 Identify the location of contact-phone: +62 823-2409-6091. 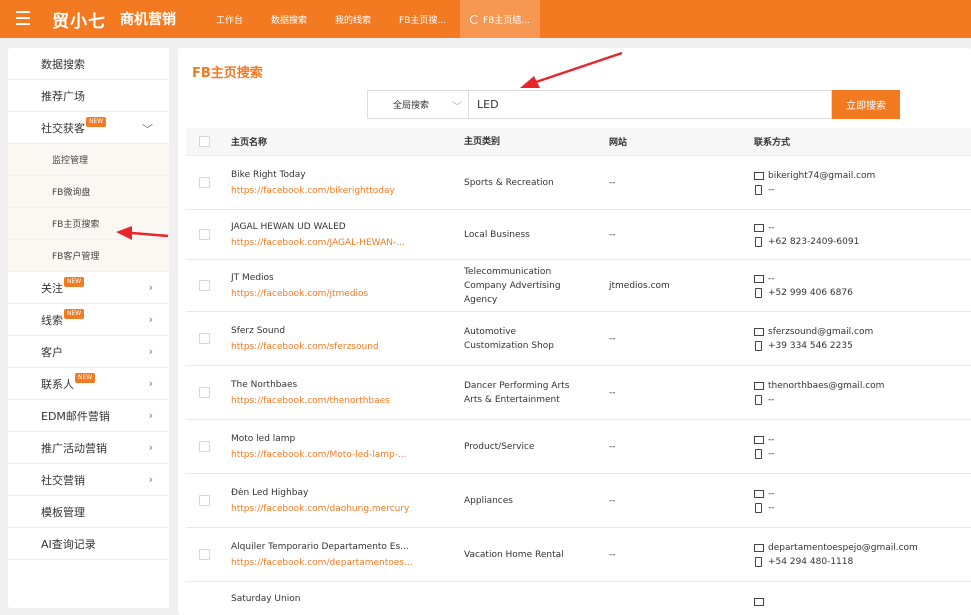
(813, 242).